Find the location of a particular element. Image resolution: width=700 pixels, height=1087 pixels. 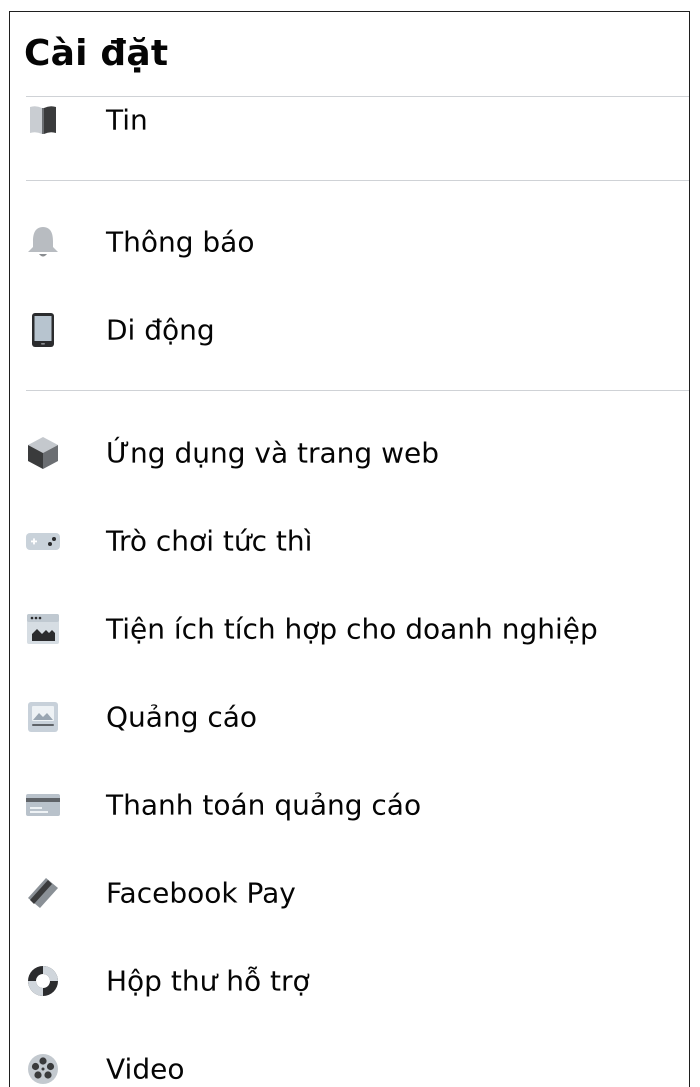

menu-item-label: Tiện ích tích hợp cho doanh nghiệp is located at coordinates (352, 629).